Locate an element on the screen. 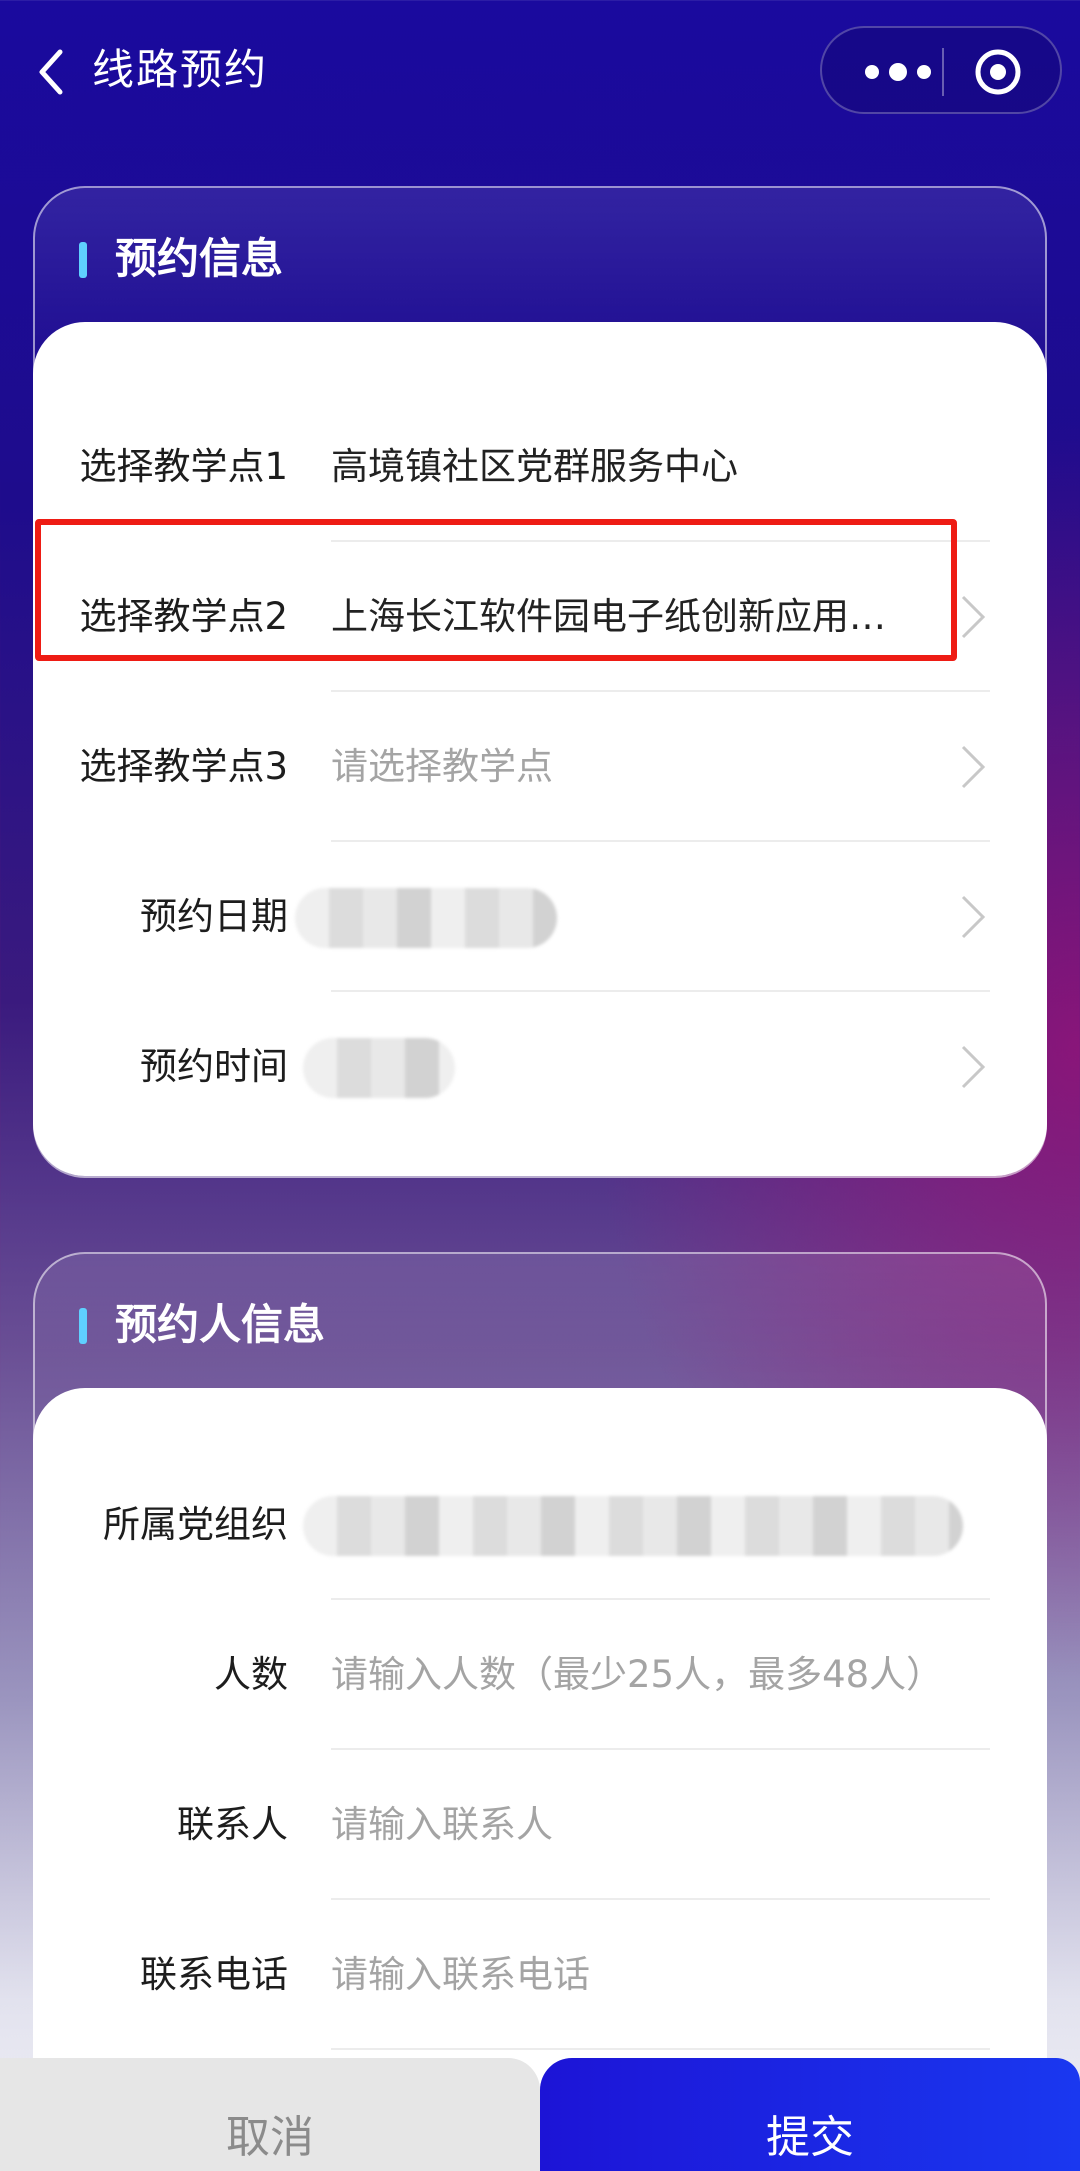  contact-phone-row: 联系电话 请输入联系电话 is located at coordinates (540, 1975).